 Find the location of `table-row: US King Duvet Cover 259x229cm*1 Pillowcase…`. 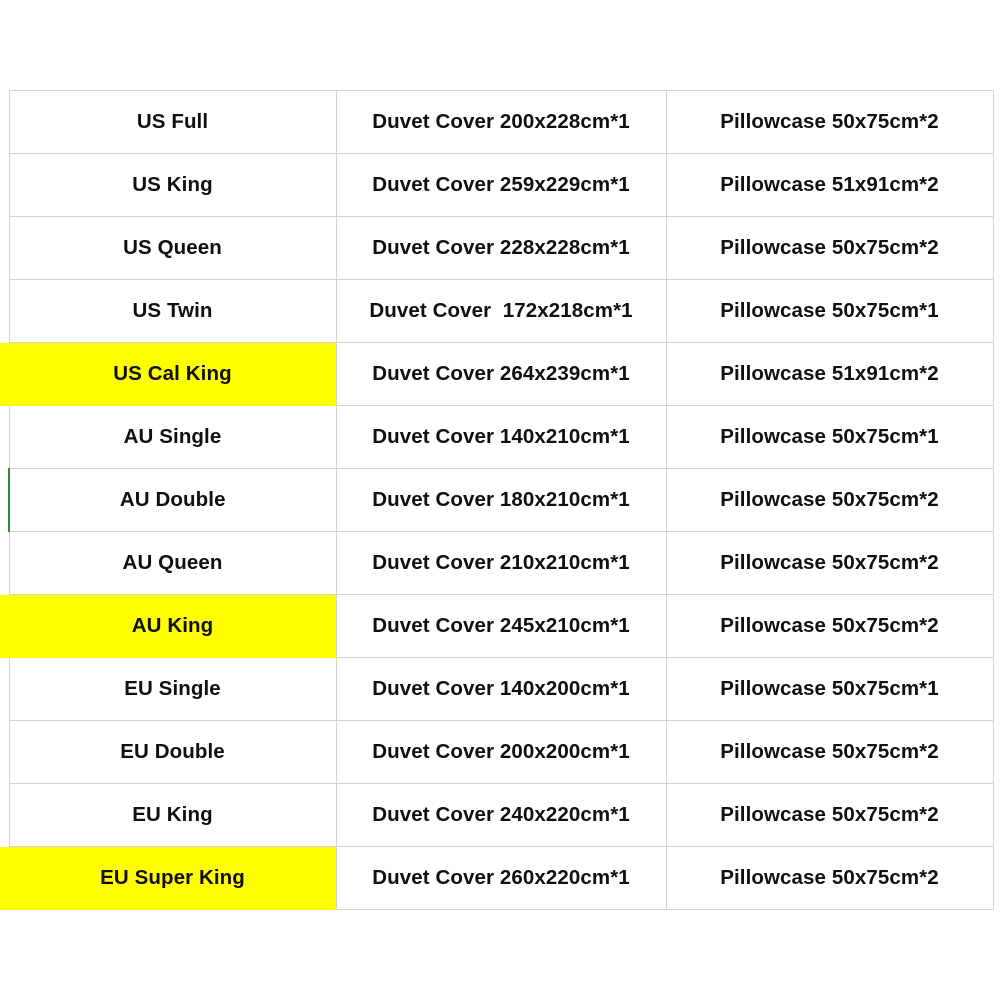

table-row: US King Duvet Cover 259x229cm*1 Pillowcase… is located at coordinates (501, 185).